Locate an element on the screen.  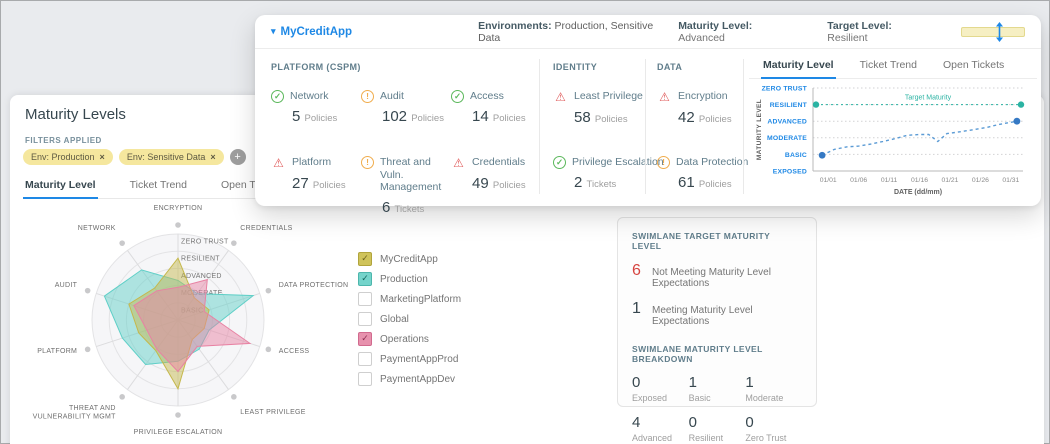
metric-encryption: ⚠ Encryption 42 Policies is located at coordinates (702, 116).